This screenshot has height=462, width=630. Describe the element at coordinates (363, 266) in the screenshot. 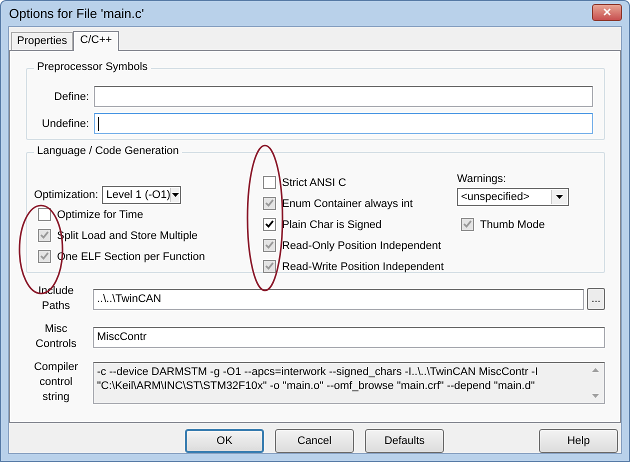

I see `checkbox-label: Read-Write Position Independent` at that location.